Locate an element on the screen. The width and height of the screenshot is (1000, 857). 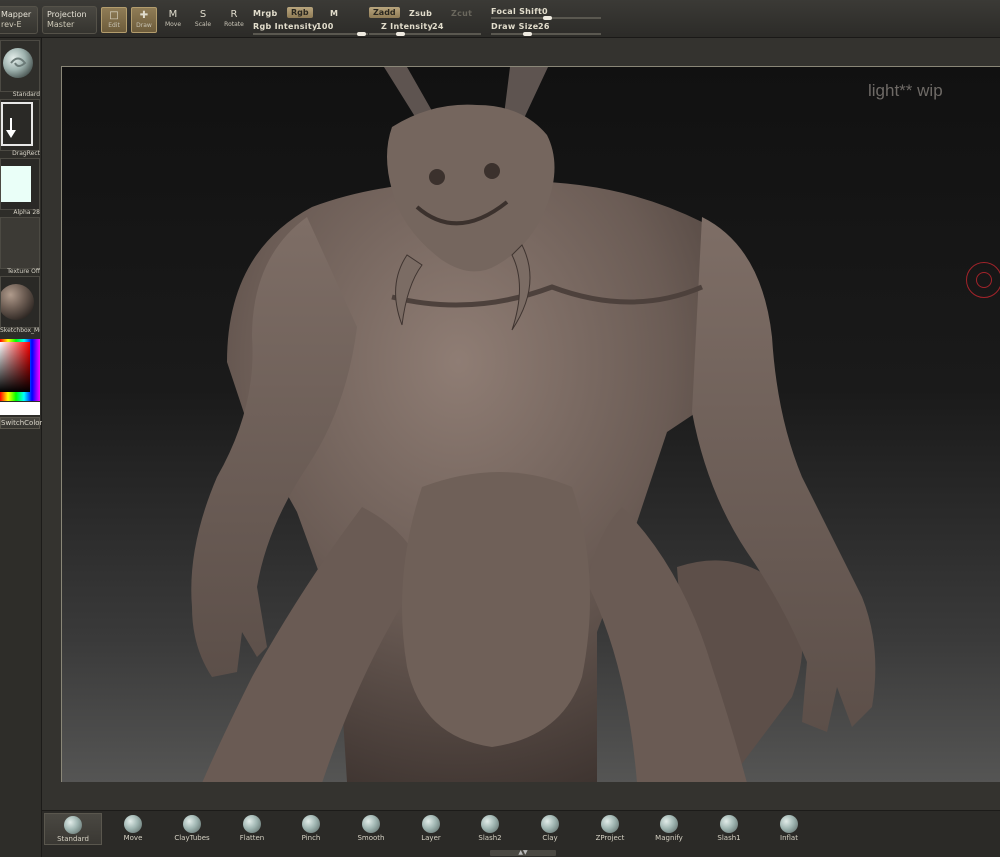
mapper-button: Mapper rev-E is located at coordinates (19, 20).